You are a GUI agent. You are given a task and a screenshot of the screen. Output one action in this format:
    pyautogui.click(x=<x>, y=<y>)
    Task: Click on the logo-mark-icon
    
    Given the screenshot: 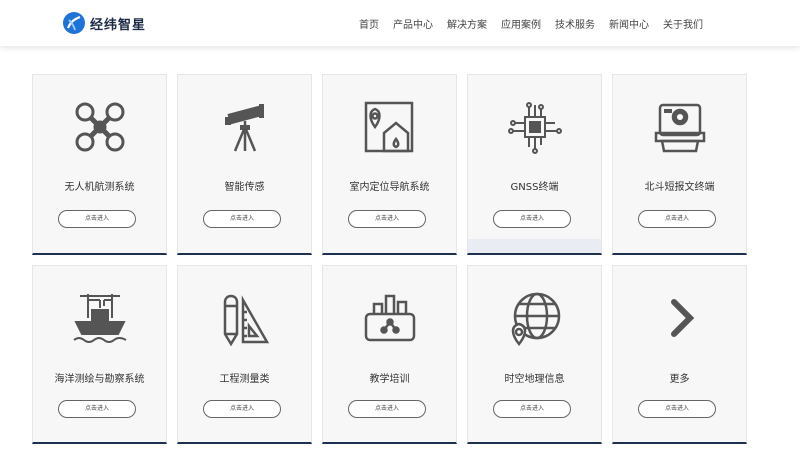 What is the action you would take?
    pyautogui.click(x=74, y=23)
    